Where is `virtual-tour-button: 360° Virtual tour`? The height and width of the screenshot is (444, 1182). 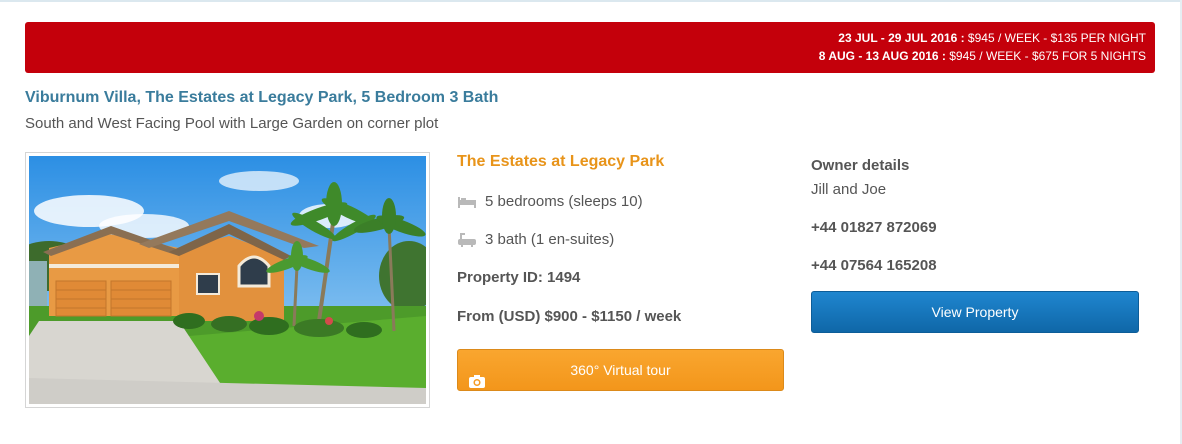
virtual-tour-button: 360° Virtual tour is located at coordinates (620, 370).